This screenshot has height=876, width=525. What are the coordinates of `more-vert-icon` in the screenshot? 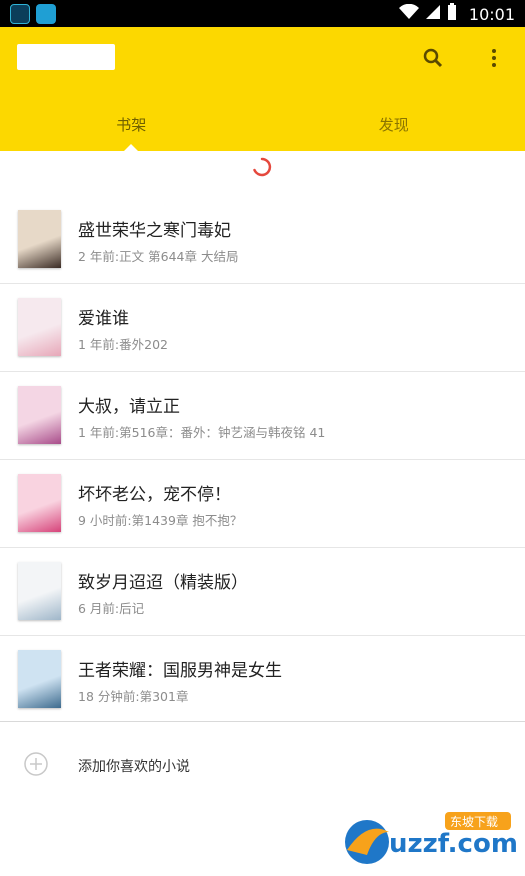 It's located at (494, 58).